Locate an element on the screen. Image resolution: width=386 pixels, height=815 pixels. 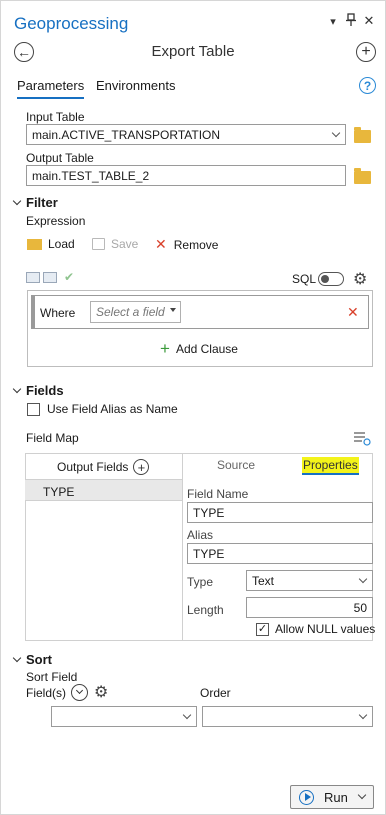
output-table-label: Output Table is located at coordinates (60, 158).